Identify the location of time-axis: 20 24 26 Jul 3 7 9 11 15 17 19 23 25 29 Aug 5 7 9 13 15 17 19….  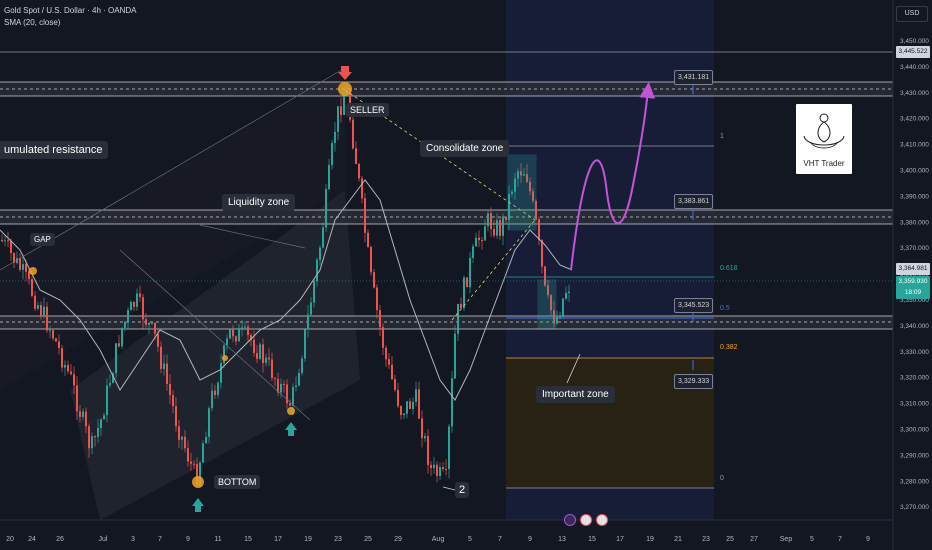
(438, 539).